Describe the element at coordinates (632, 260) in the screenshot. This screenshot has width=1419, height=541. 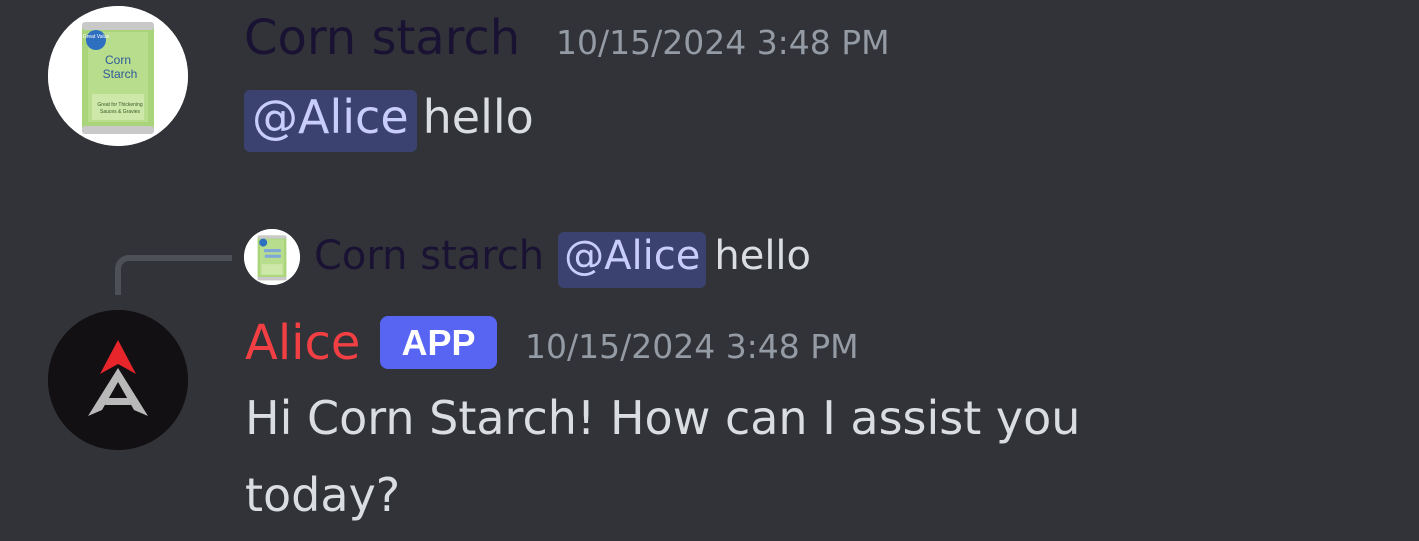
I see `reply-user-mention: @Alice` at that location.